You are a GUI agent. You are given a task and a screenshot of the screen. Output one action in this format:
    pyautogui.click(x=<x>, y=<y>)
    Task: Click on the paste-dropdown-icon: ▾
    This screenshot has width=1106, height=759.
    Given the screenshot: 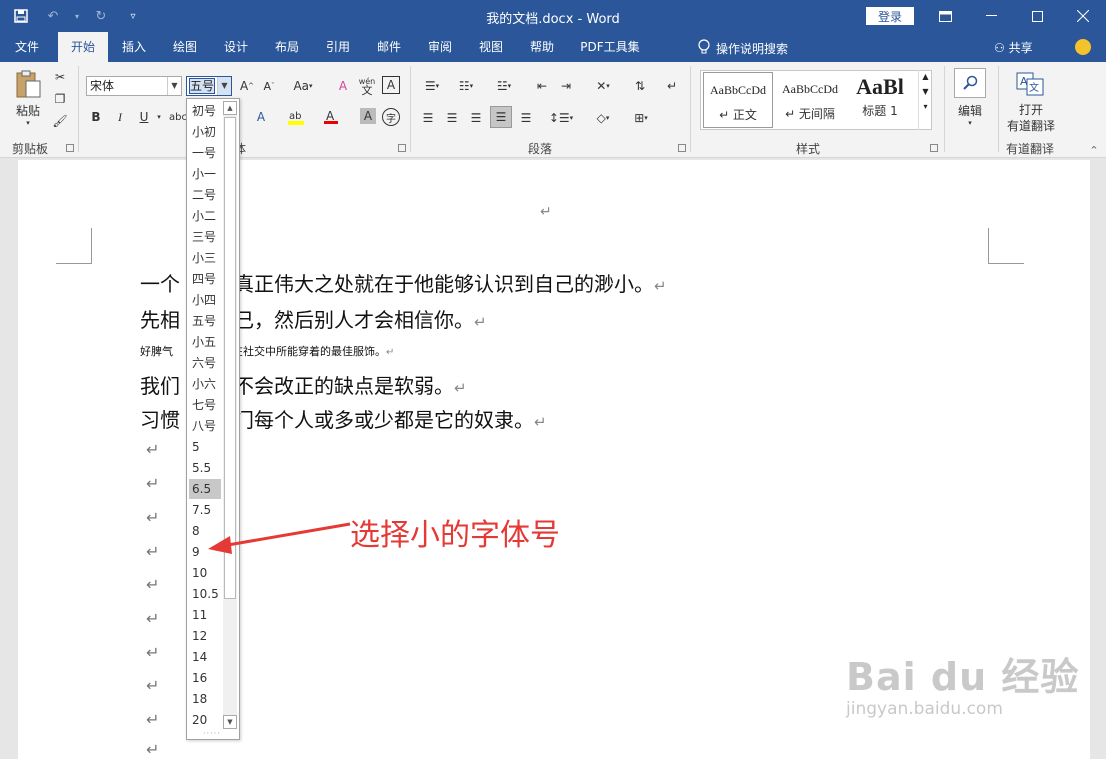 What is the action you would take?
    pyautogui.click(x=28, y=123)
    